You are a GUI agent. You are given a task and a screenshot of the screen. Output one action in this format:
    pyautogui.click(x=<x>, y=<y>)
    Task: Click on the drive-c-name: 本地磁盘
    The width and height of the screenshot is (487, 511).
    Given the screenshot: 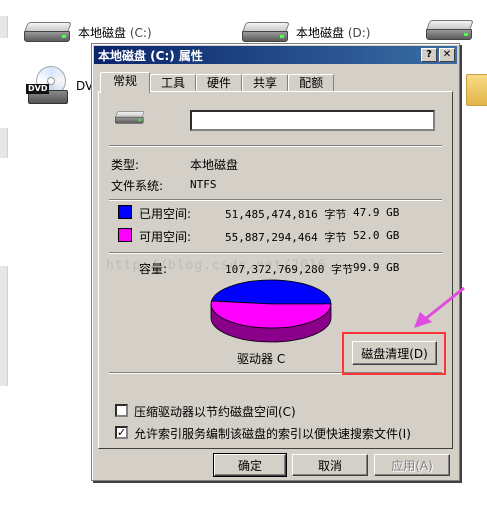 What is the action you would take?
    pyautogui.click(x=102, y=32)
    